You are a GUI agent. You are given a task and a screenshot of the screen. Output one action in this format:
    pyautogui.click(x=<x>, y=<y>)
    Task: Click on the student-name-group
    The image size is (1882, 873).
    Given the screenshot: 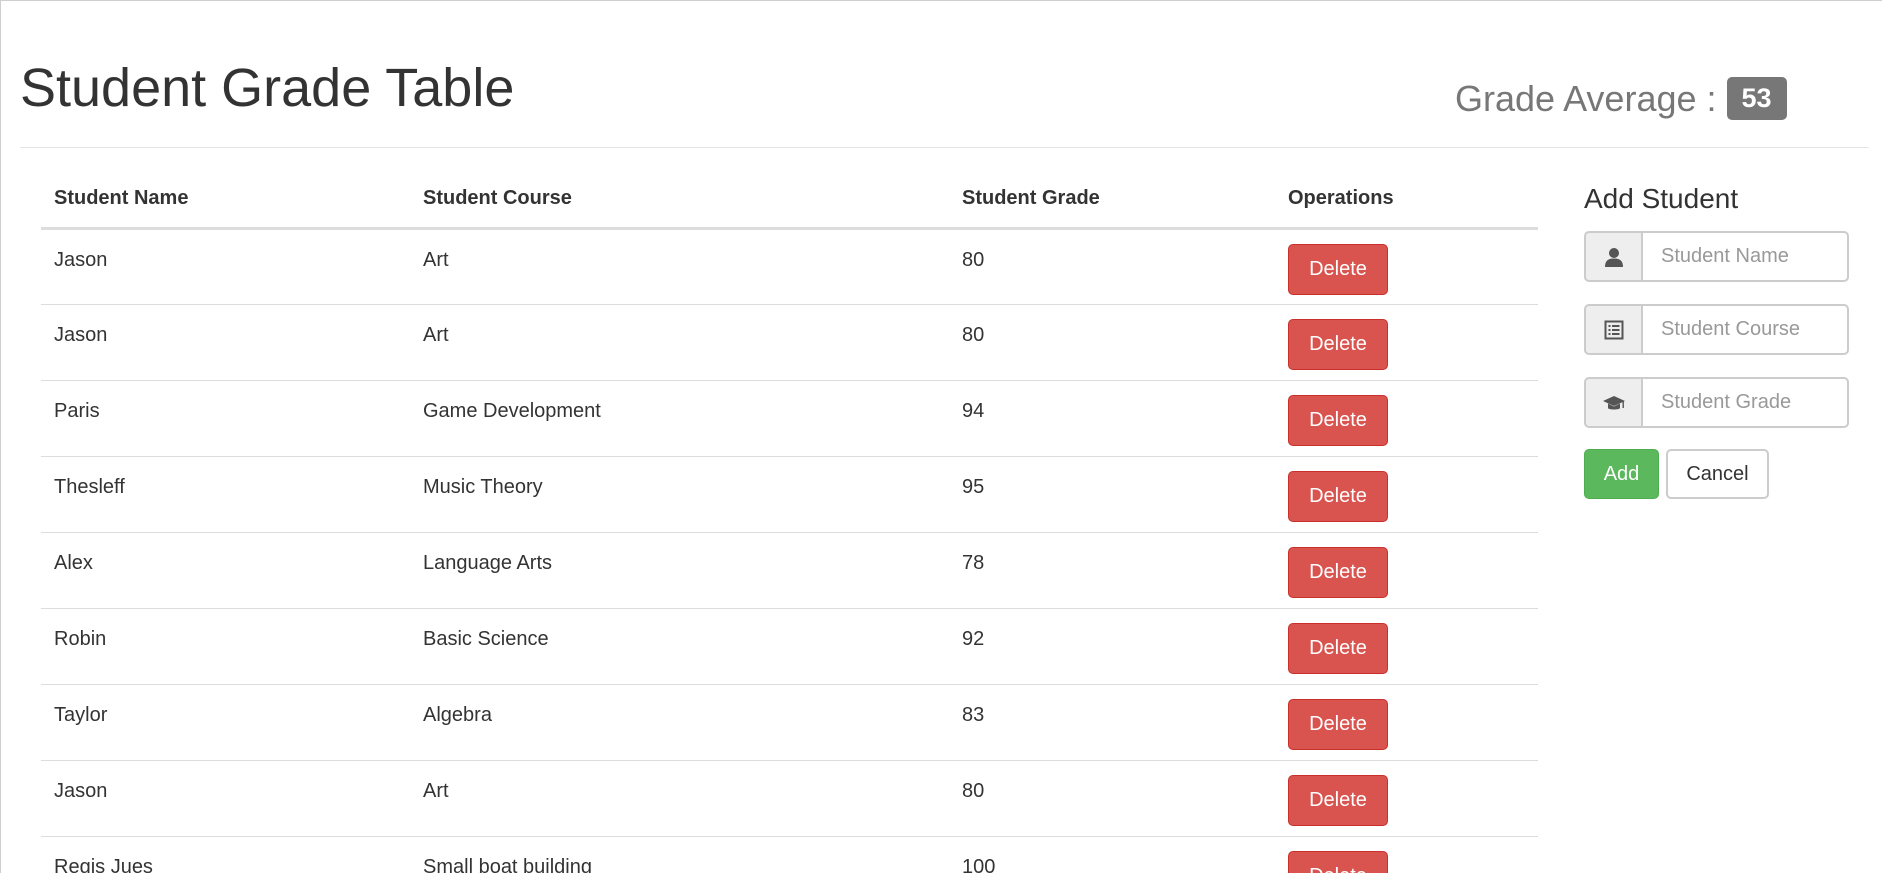 What is the action you would take?
    pyautogui.click(x=1716, y=256)
    